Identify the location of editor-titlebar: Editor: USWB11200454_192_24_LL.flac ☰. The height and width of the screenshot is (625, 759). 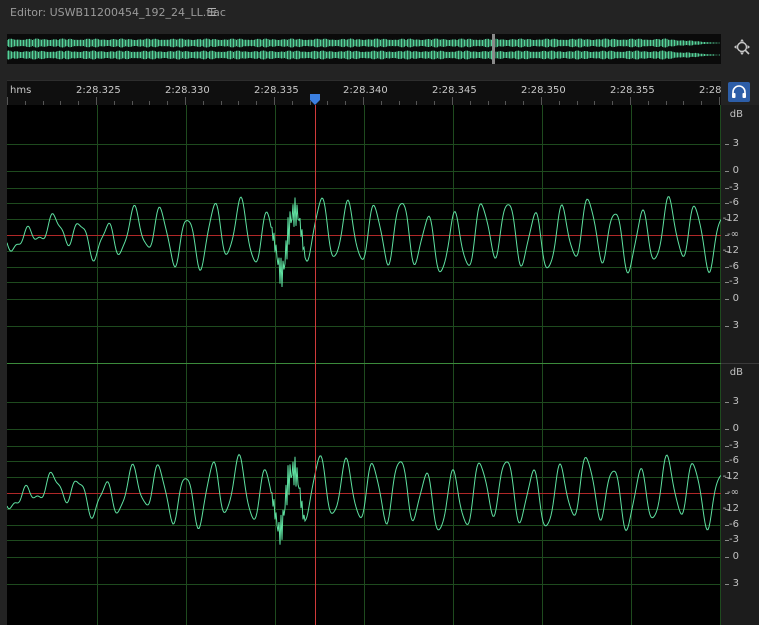
(379, 13).